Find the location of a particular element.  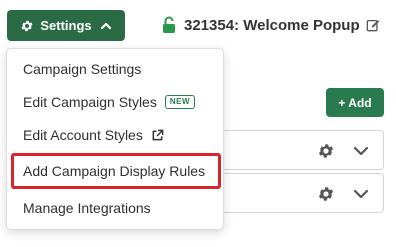

menu-item-label: Add Campaign Display Rules is located at coordinates (114, 171).